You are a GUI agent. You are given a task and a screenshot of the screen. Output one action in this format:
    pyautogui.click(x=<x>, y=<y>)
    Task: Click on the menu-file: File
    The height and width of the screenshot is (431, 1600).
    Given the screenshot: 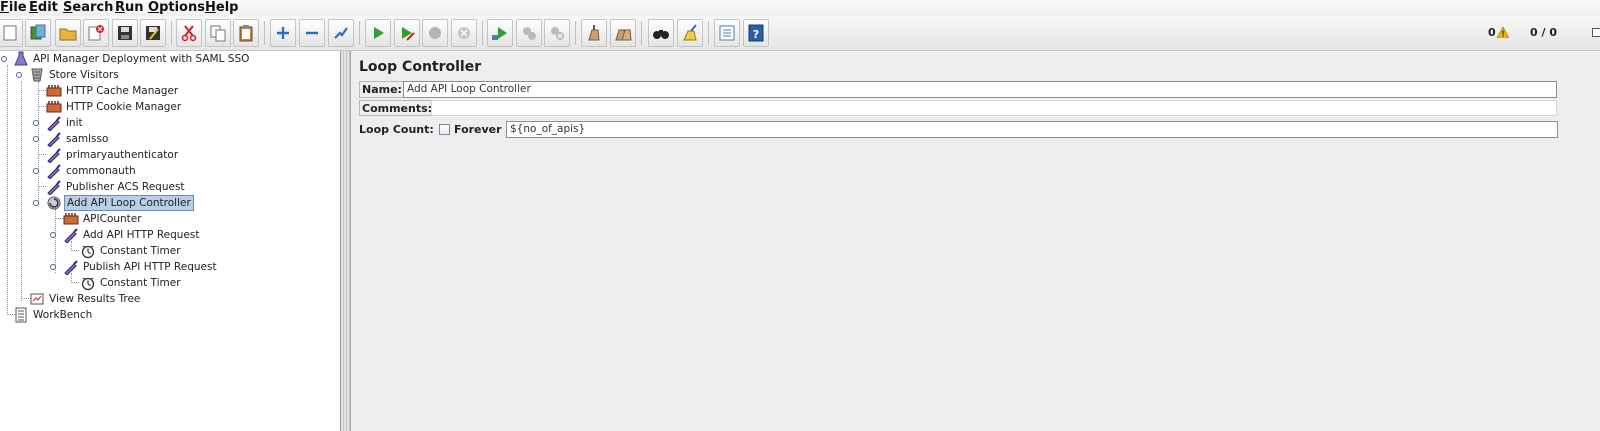 What is the action you would take?
    pyautogui.click(x=13, y=8)
    